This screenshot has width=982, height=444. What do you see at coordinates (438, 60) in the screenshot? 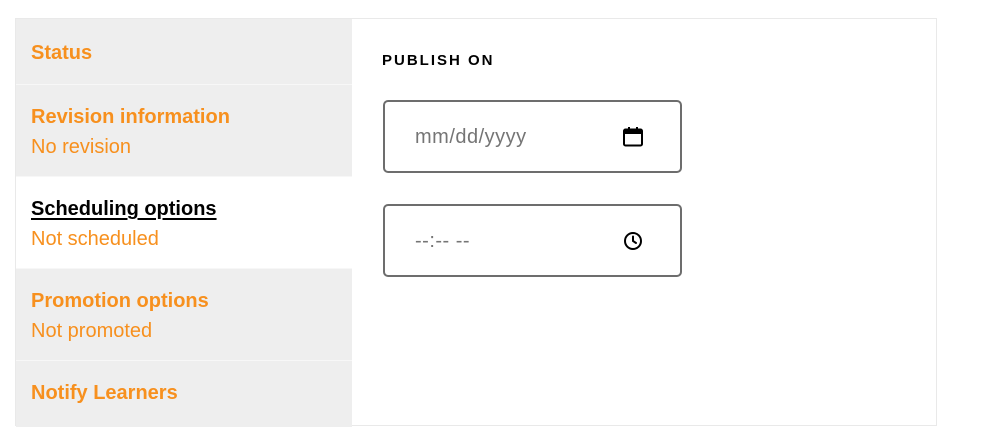
I see `publish-on-label: PUBLISH ON` at bounding box center [438, 60].